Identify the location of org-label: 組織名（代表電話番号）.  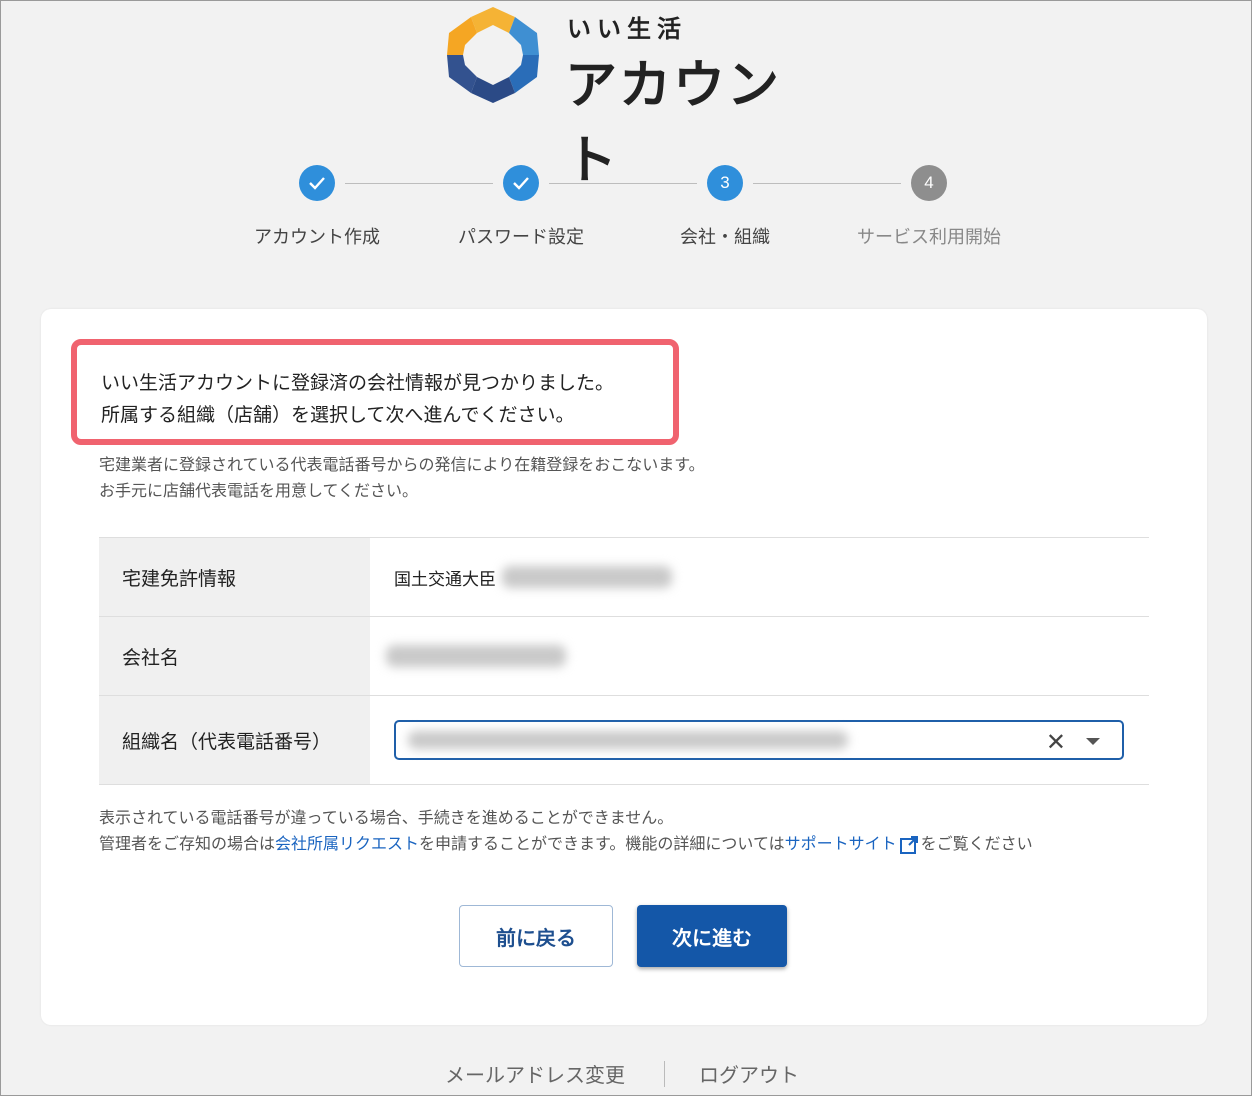
(234, 740).